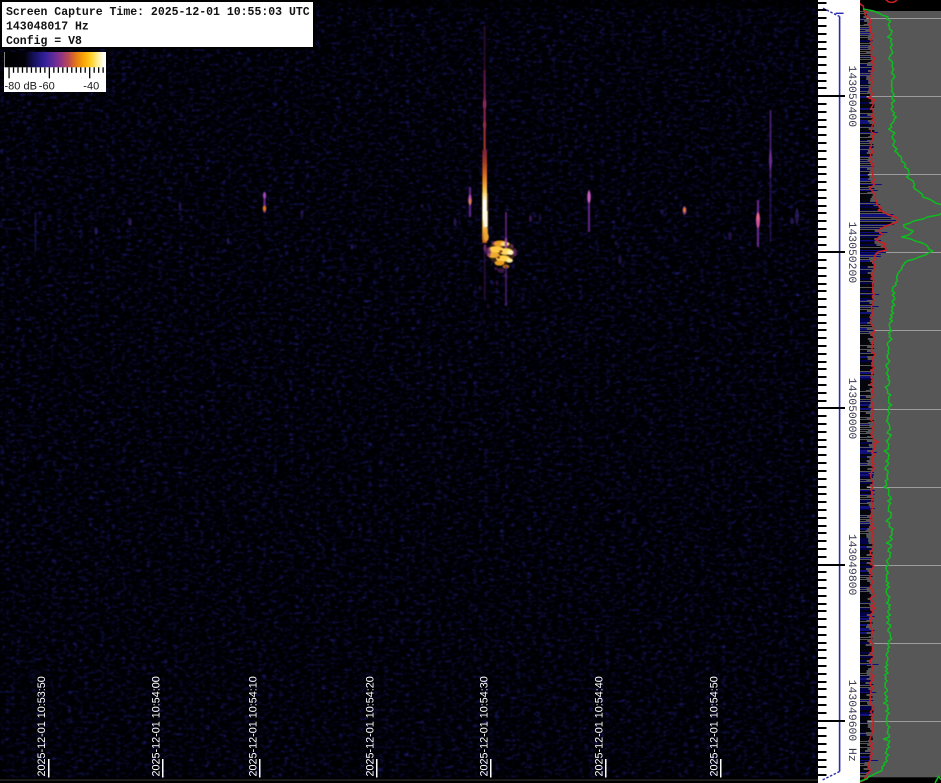  Describe the element at coordinates (254, 726) in the screenshot. I see `svg-text: 2025-12-01 10:54:10` at that location.